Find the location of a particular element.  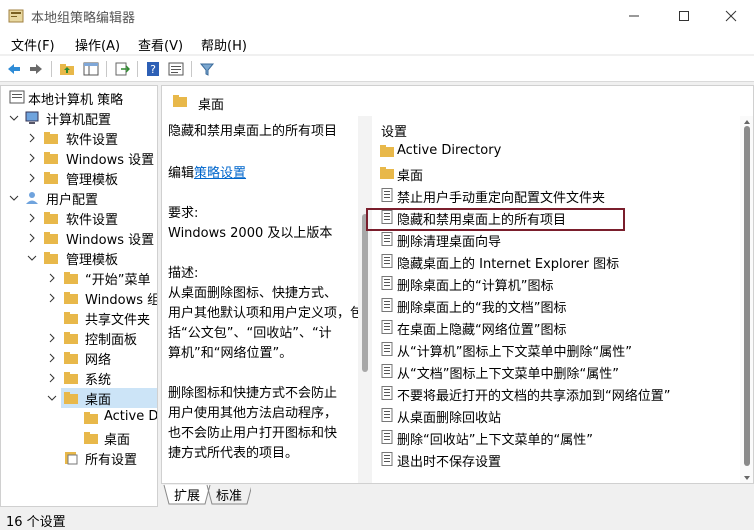

export-button is located at coordinates (122, 69).